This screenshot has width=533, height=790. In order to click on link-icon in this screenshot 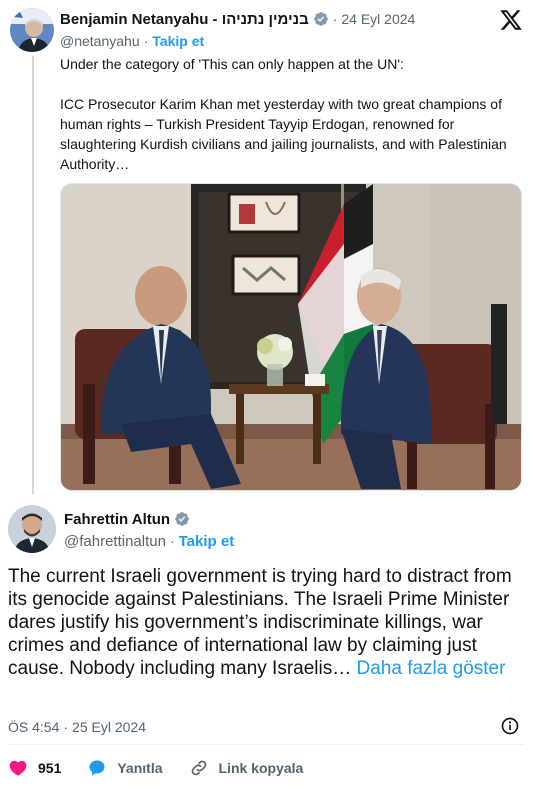, I will do `click(198, 768)`.